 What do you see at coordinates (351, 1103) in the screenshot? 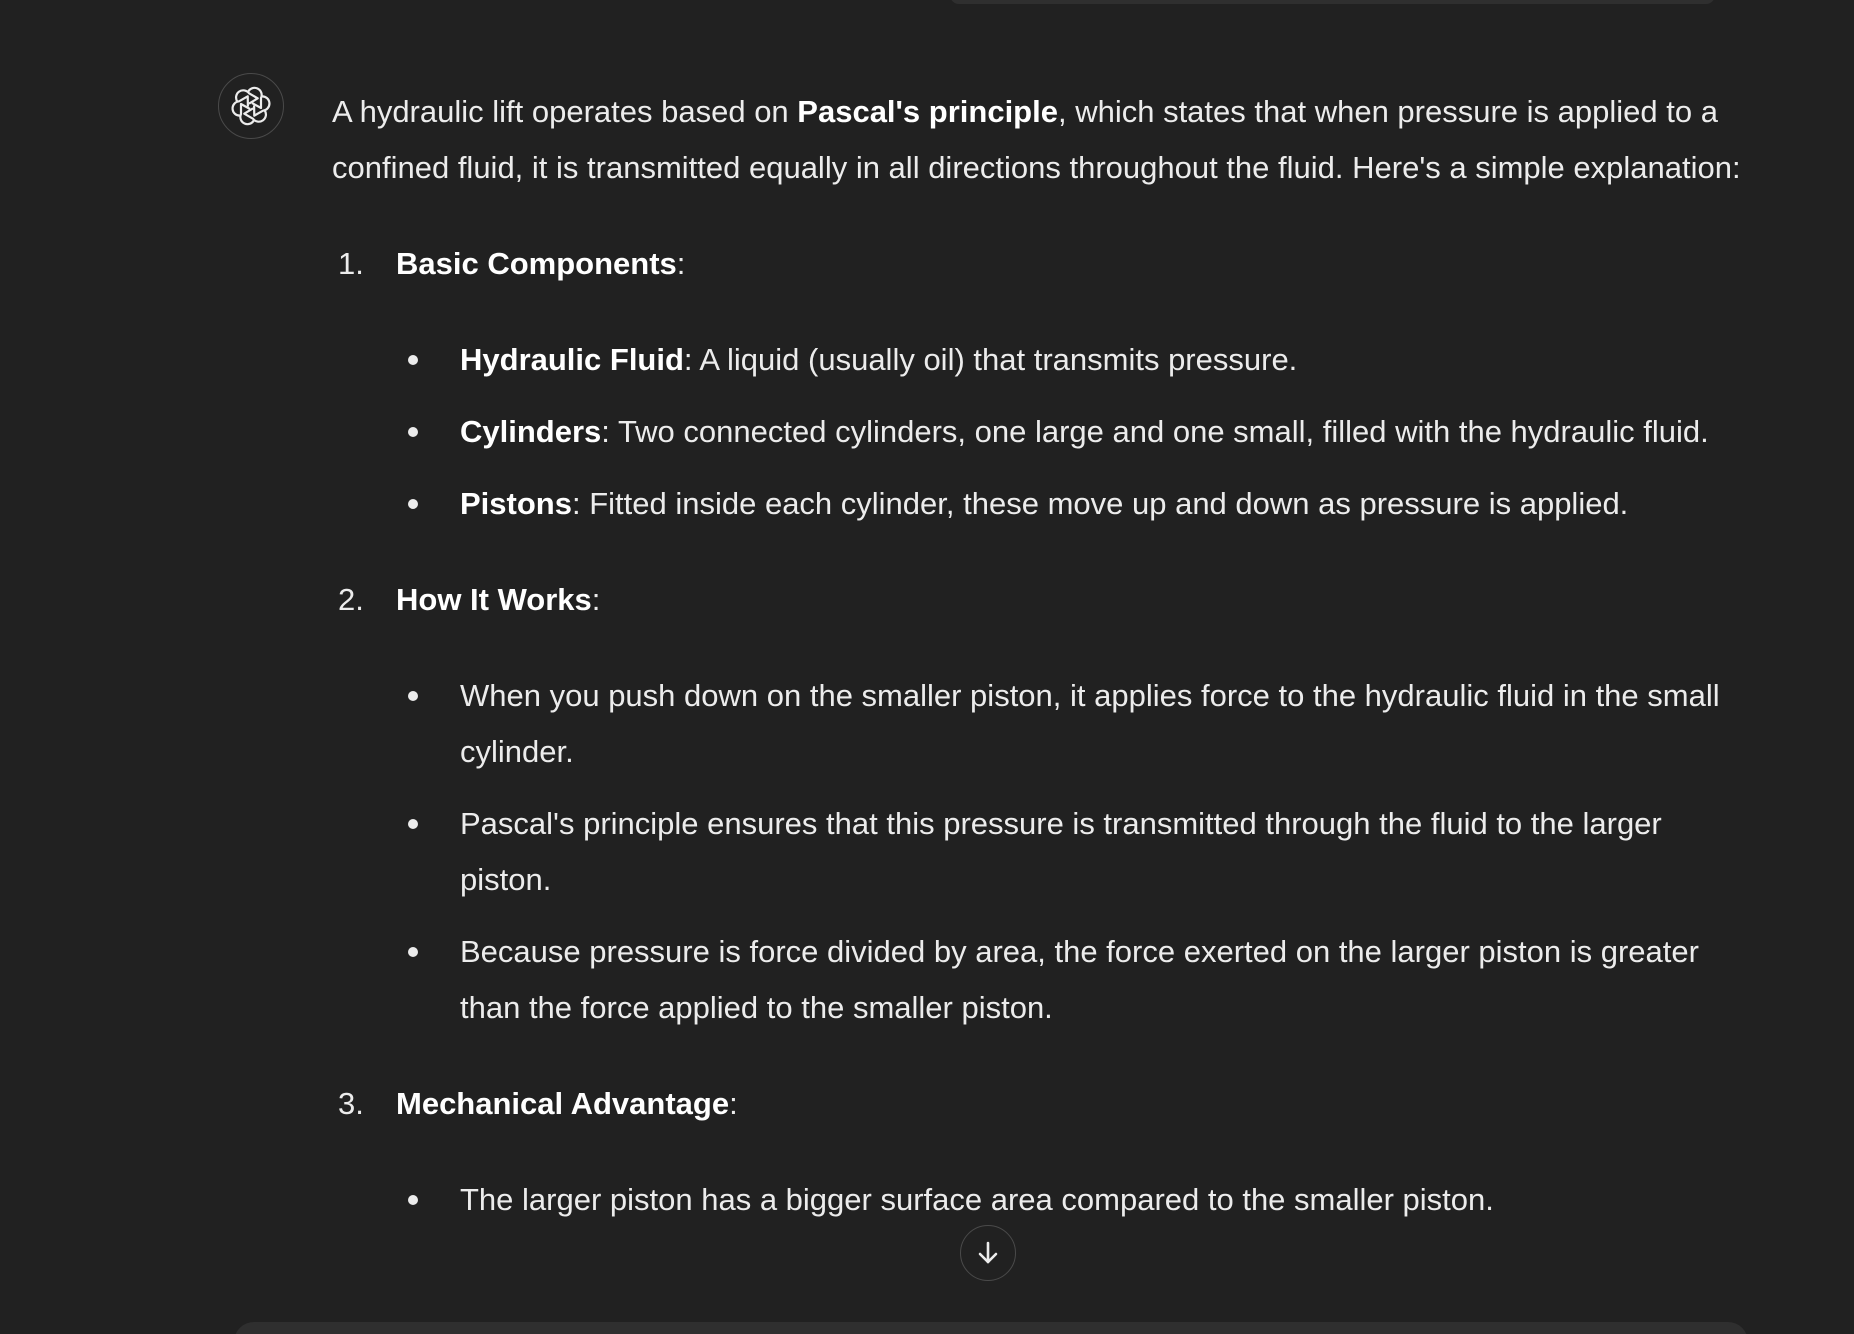
I see `step-number: 3.` at bounding box center [351, 1103].